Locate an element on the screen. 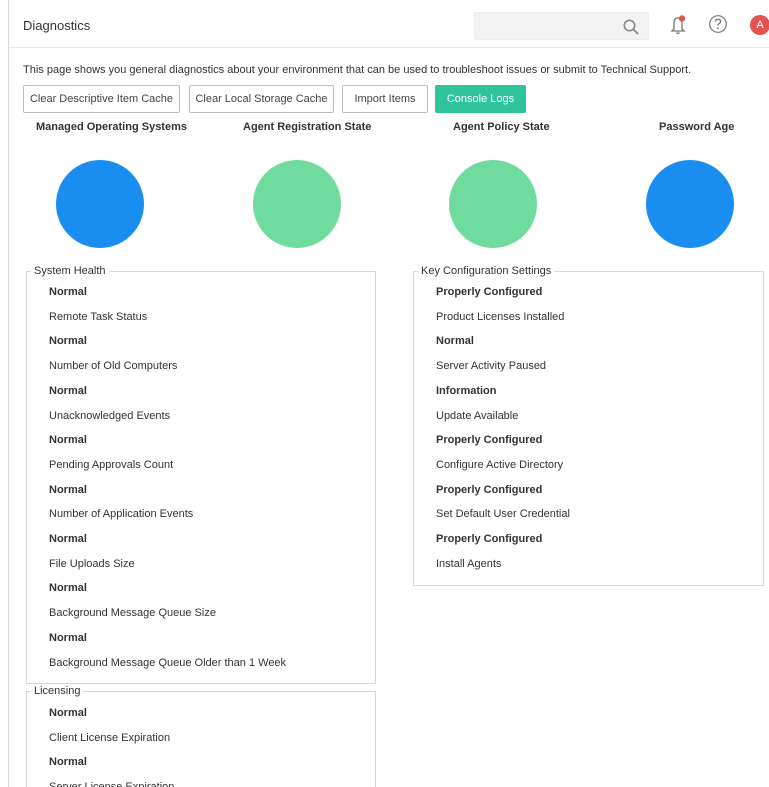  agent-registration-pie-chart is located at coordinates (297, 204).